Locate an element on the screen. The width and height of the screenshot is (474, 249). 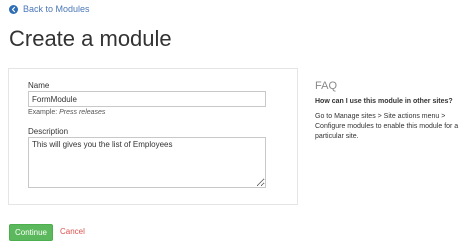
cancel-link: Cancel is located at coordinates (72, 231).